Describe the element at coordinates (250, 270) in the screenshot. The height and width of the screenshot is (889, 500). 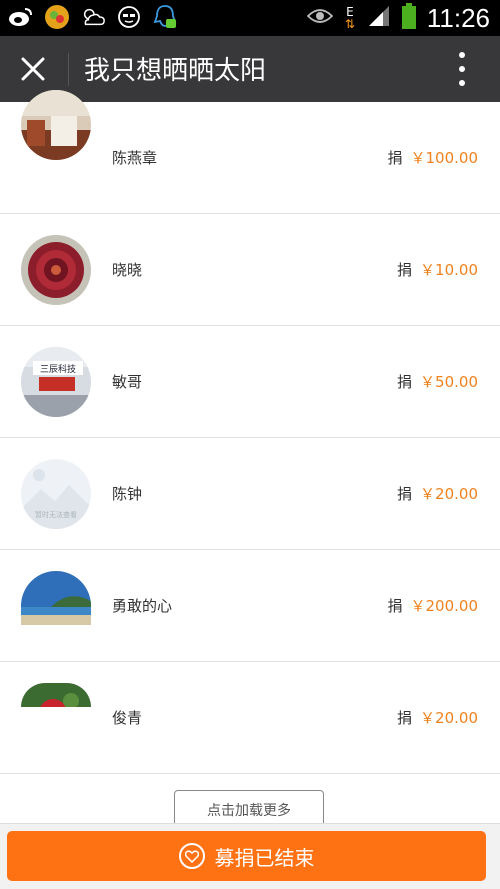
I see `donor-row: 晓晓 捐 ￥10.00` at that location.